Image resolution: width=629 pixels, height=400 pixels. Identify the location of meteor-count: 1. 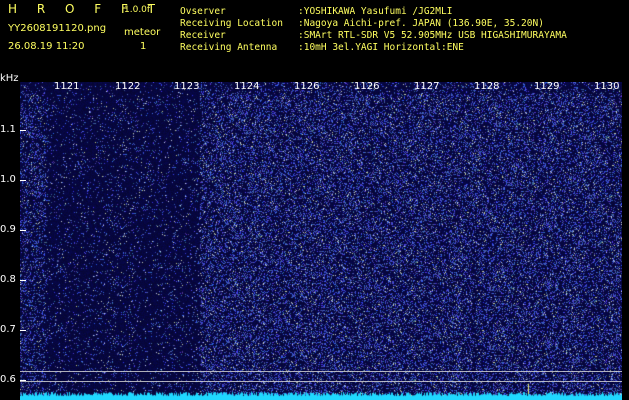
(143, 46).